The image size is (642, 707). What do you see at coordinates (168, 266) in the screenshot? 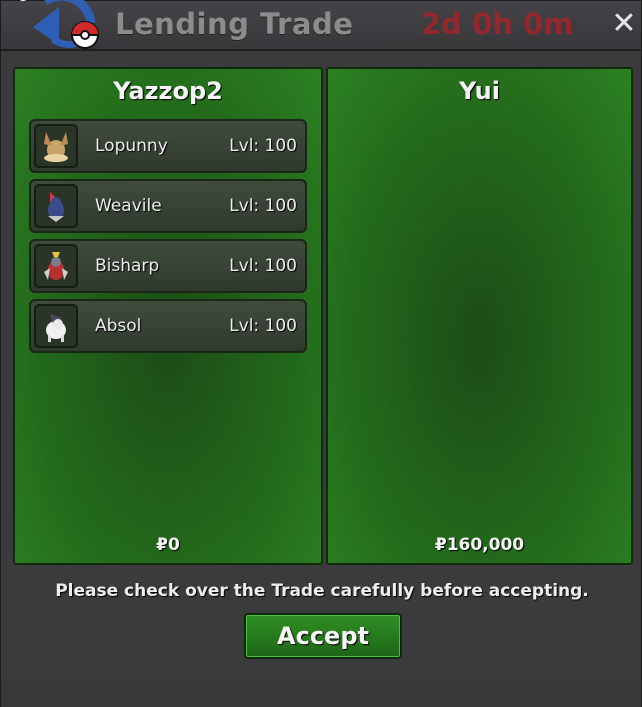
I see `pokemon-slot-bisharp: Bisharp Lvl: 100` at bounding box center [168, 266].